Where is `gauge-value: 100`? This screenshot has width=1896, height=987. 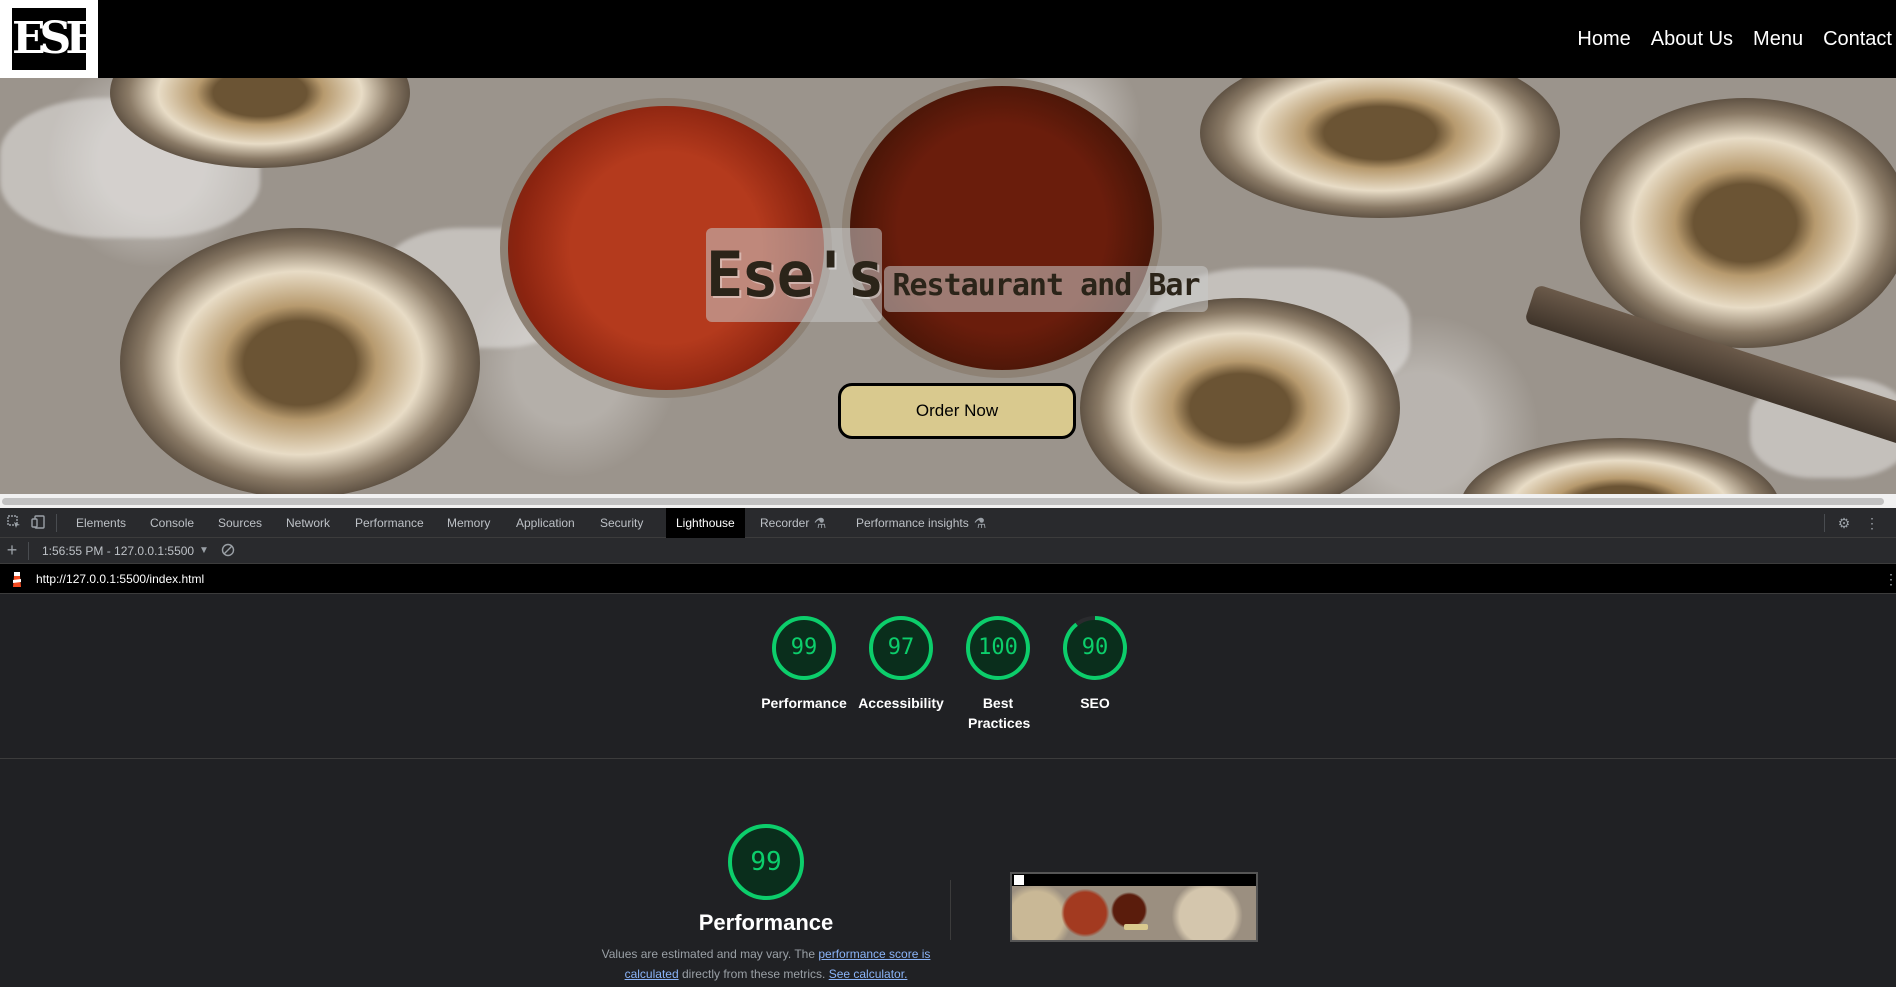
gauge-value: 100 is located at coordinates (998, 647).